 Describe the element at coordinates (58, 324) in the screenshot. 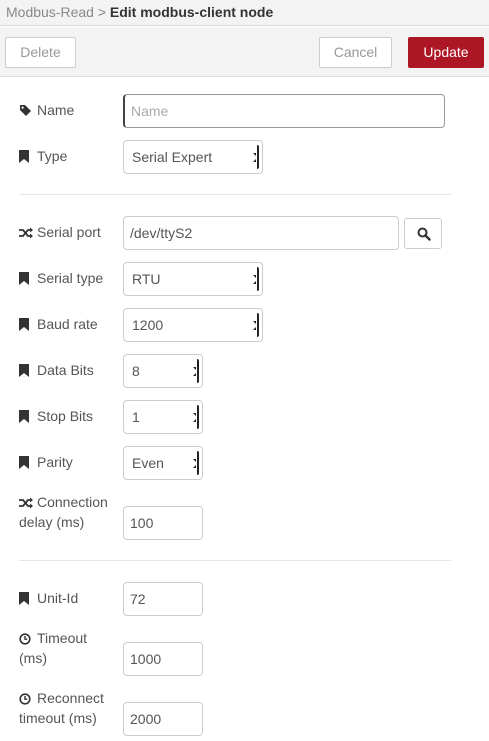

I see `baud-rate-label: Baud rate` at that location.